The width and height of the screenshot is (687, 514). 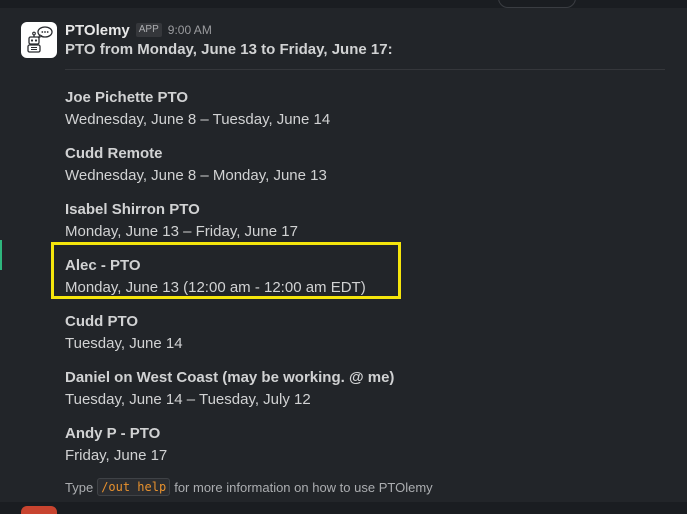 What do you see at coordinates (365, 339) in the screenshot?
I see `list-item: Cudd PTO Tuesday, June 14` at bounding box center [365, 339].